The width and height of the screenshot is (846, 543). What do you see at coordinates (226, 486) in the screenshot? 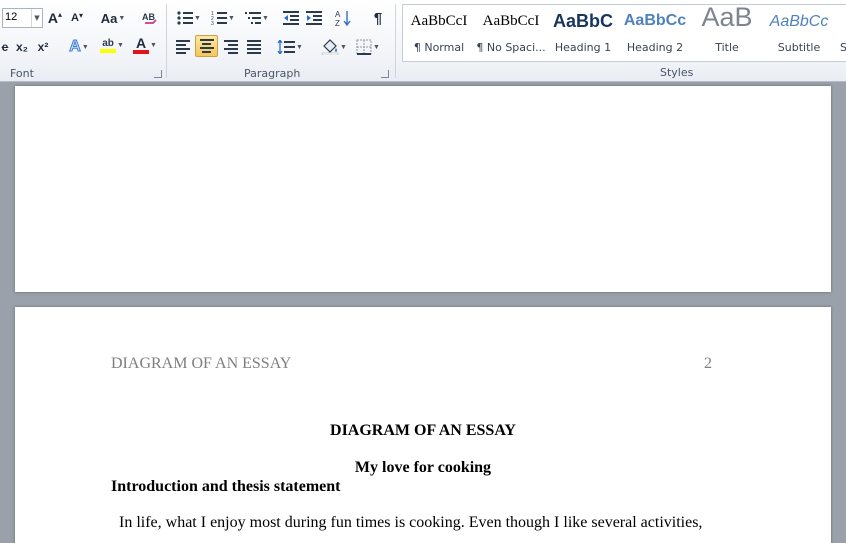
I see `section-heading: Introduction and thesis statement` at bounding box center [226, 486].